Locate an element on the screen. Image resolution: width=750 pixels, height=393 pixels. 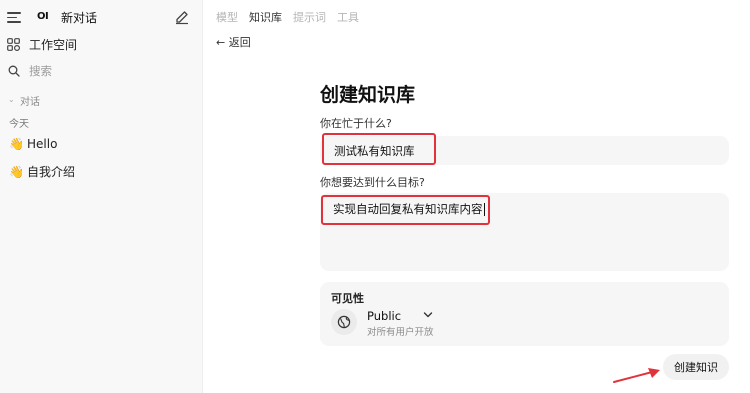
tab-knowledge: 知识库 is located at coordinates (265, 17).